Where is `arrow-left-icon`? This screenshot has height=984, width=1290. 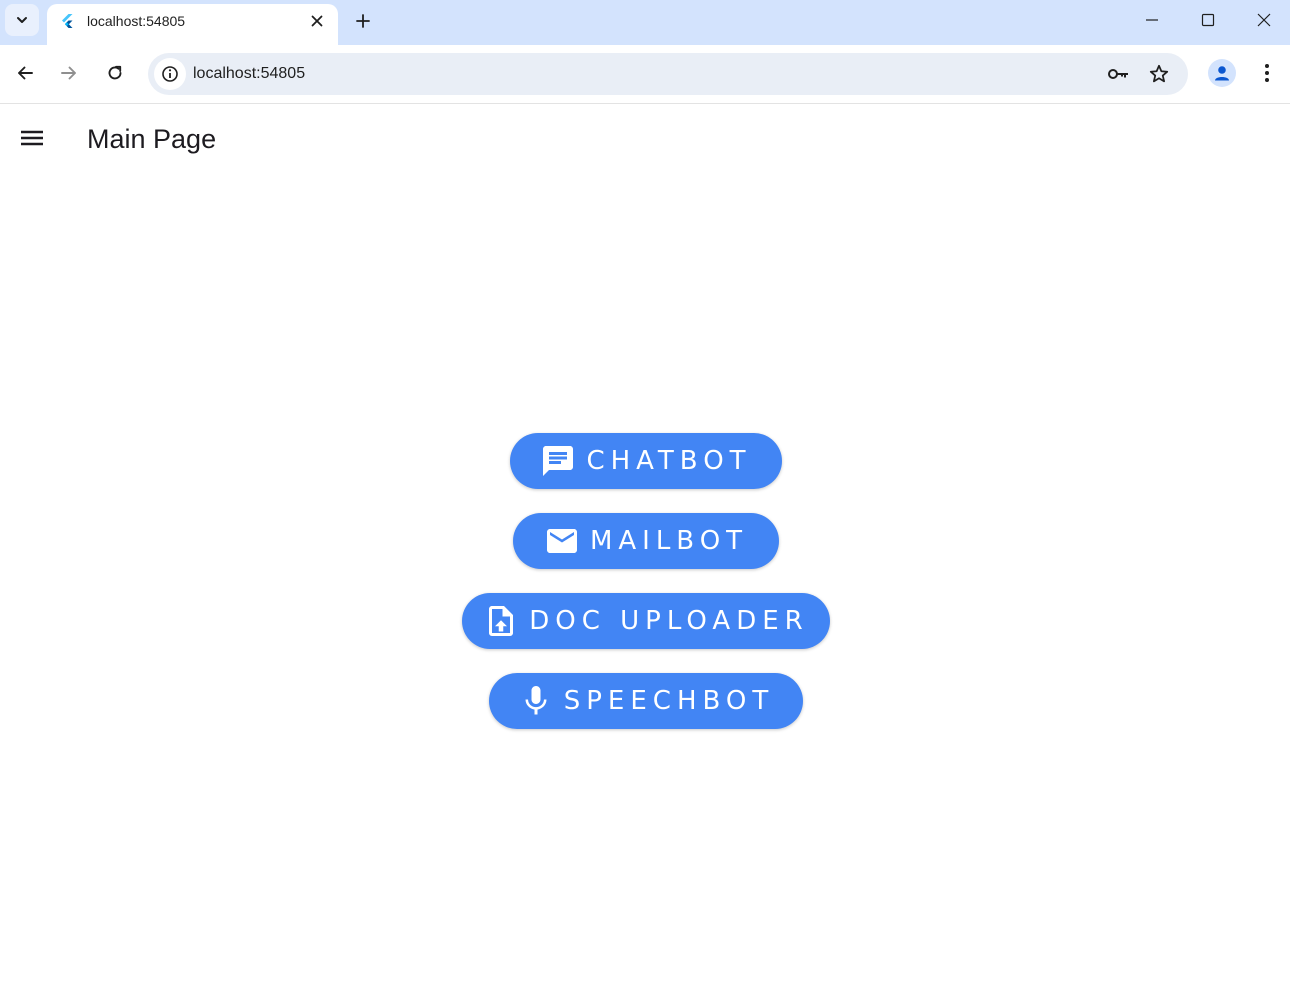
arrow-left-icon is located at coordinates (25, 73).